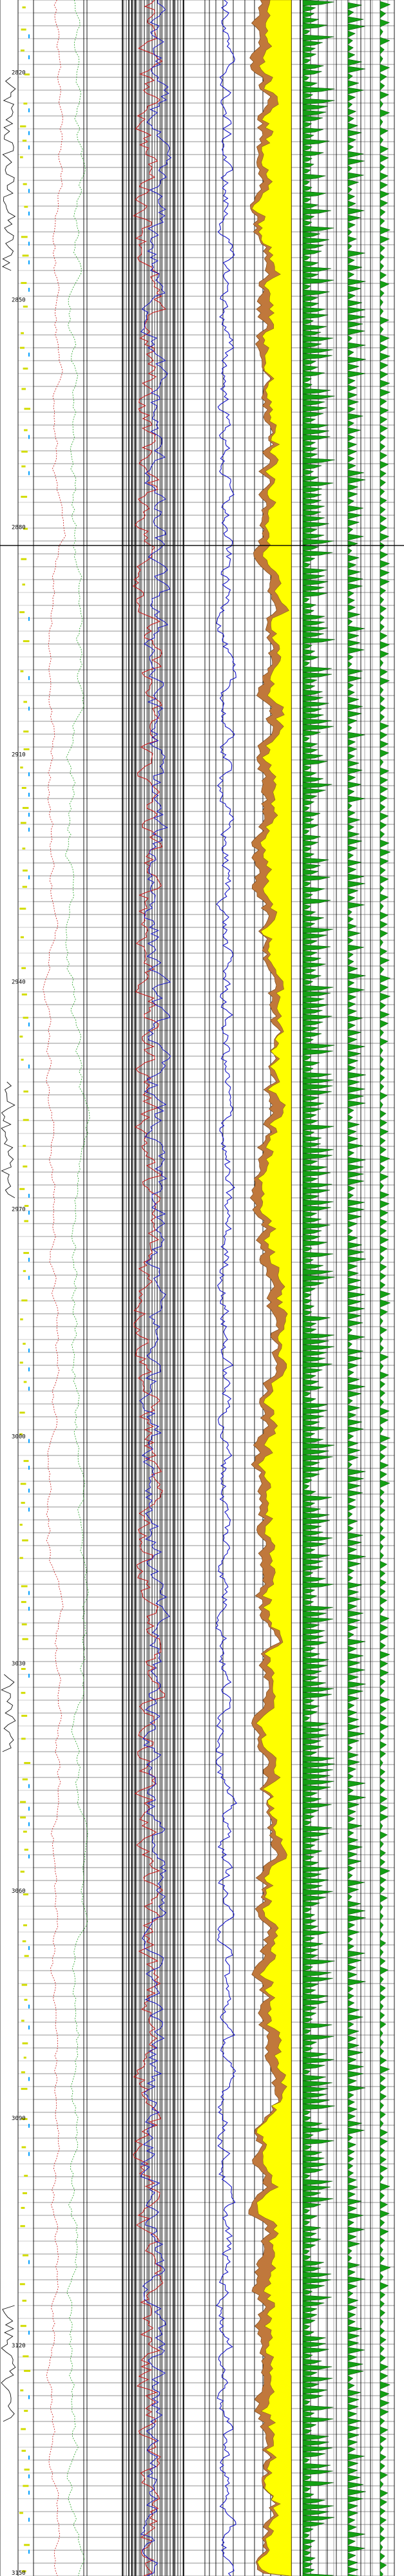 This screenshot has width=404, height=2576. What do you see at coordinates (19, 755) in the screenshot?
I see `depth-label: 2910` at bounding box center [19, 755].